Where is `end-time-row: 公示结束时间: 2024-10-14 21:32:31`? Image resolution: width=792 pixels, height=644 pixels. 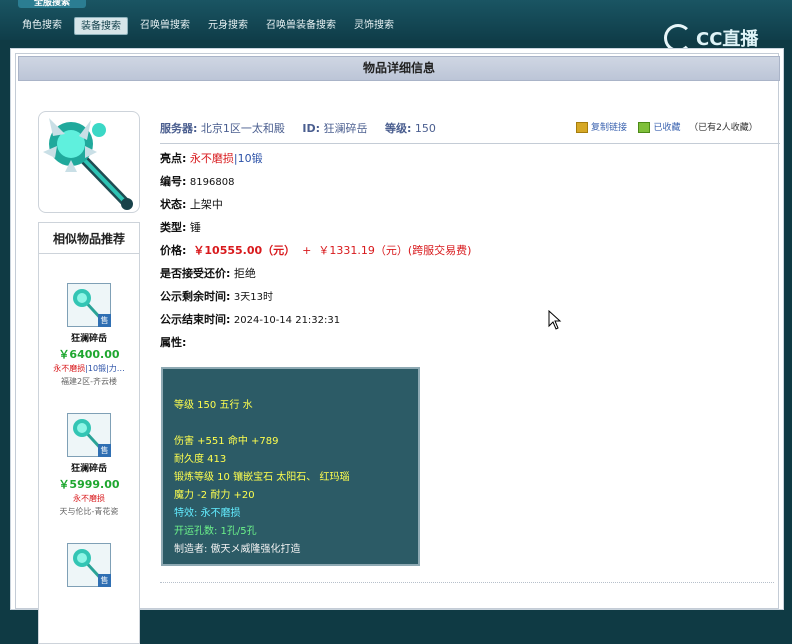 end-time-row: 公示结束时间: 2024-10-14 21:32:31 is located at coordinates (250, 319).